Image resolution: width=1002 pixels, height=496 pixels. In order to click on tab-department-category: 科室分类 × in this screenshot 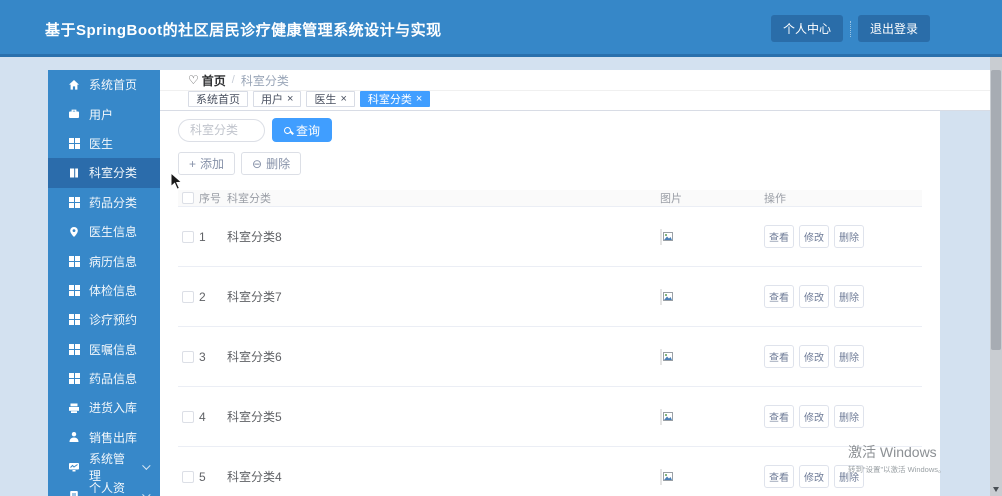, I will do `click(395, 99)`.